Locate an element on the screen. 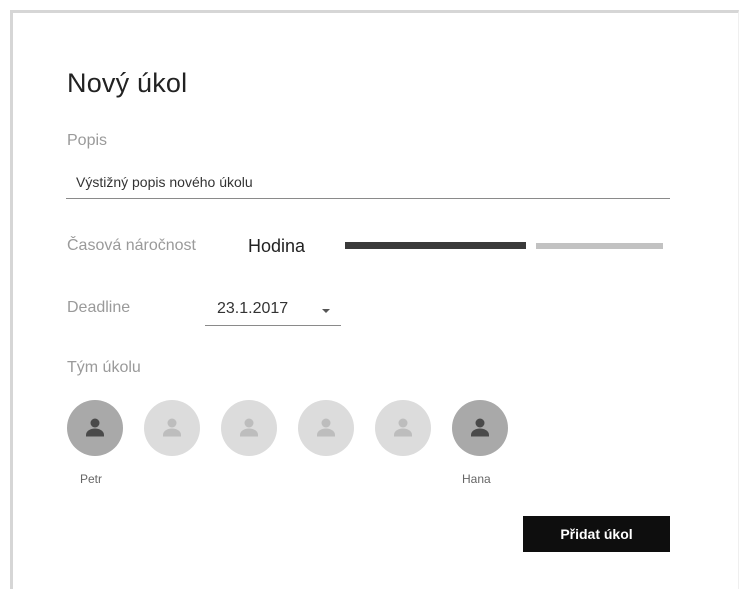  slider-active-track is located at coordinates (435, 245).